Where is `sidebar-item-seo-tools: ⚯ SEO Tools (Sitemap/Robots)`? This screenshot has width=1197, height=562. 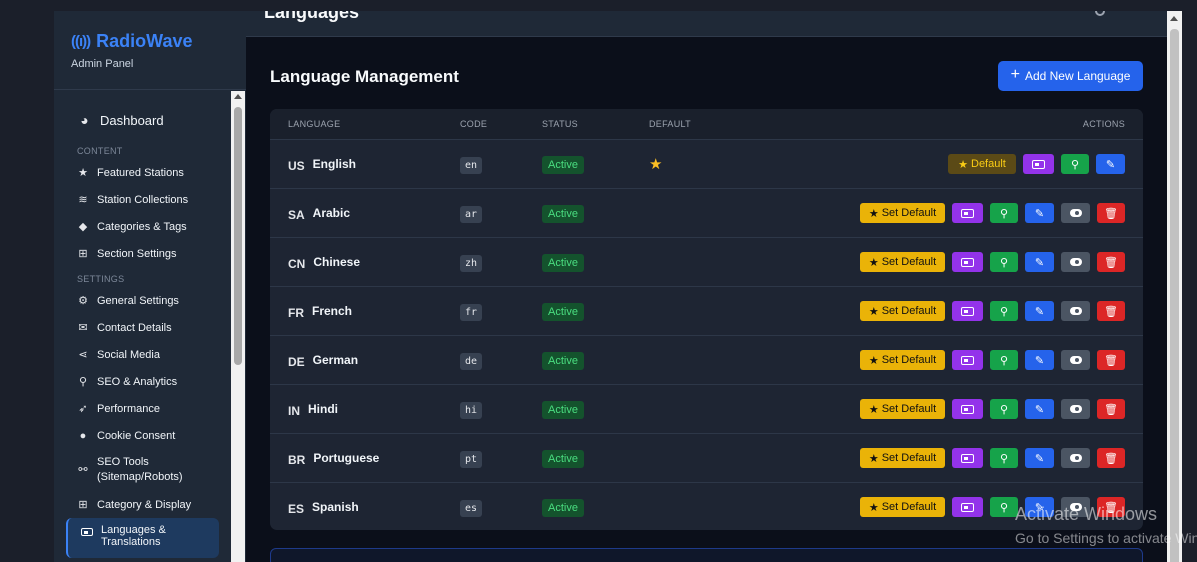
sidebar-item-seo-tools: ⚯ SEO Tools (Sitemap/Robots) is located at coordinates (142, 470).